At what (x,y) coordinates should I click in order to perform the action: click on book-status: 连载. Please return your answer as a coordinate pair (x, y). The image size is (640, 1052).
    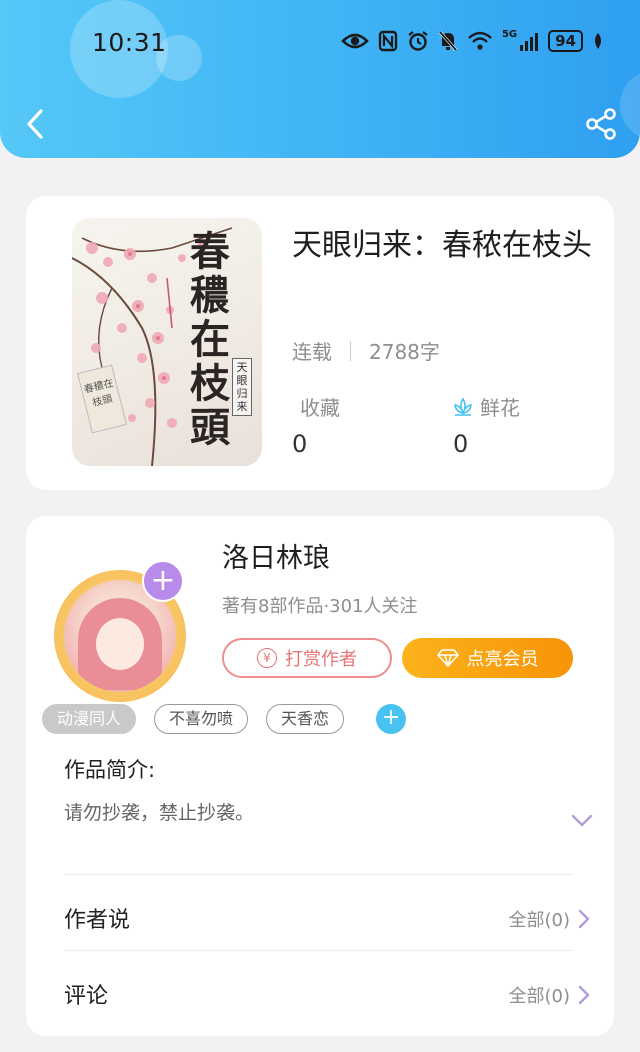
    Looking at the image, I should click on (312, 352).